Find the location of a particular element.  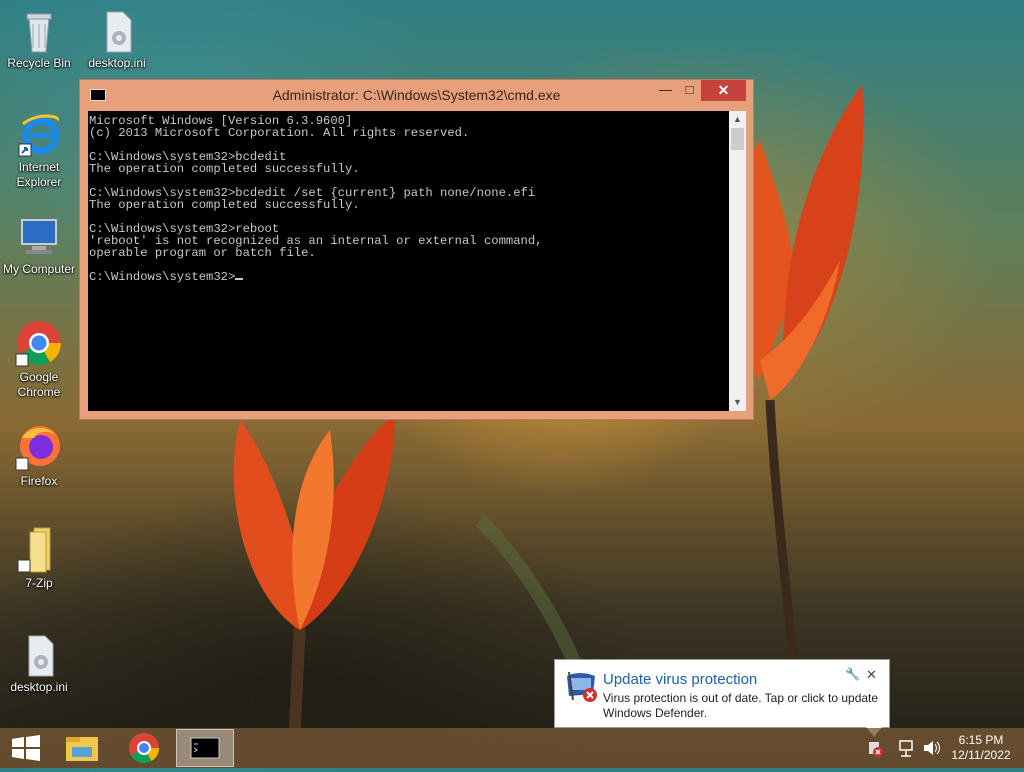

computer-icon is located at coordinates (39, 236).